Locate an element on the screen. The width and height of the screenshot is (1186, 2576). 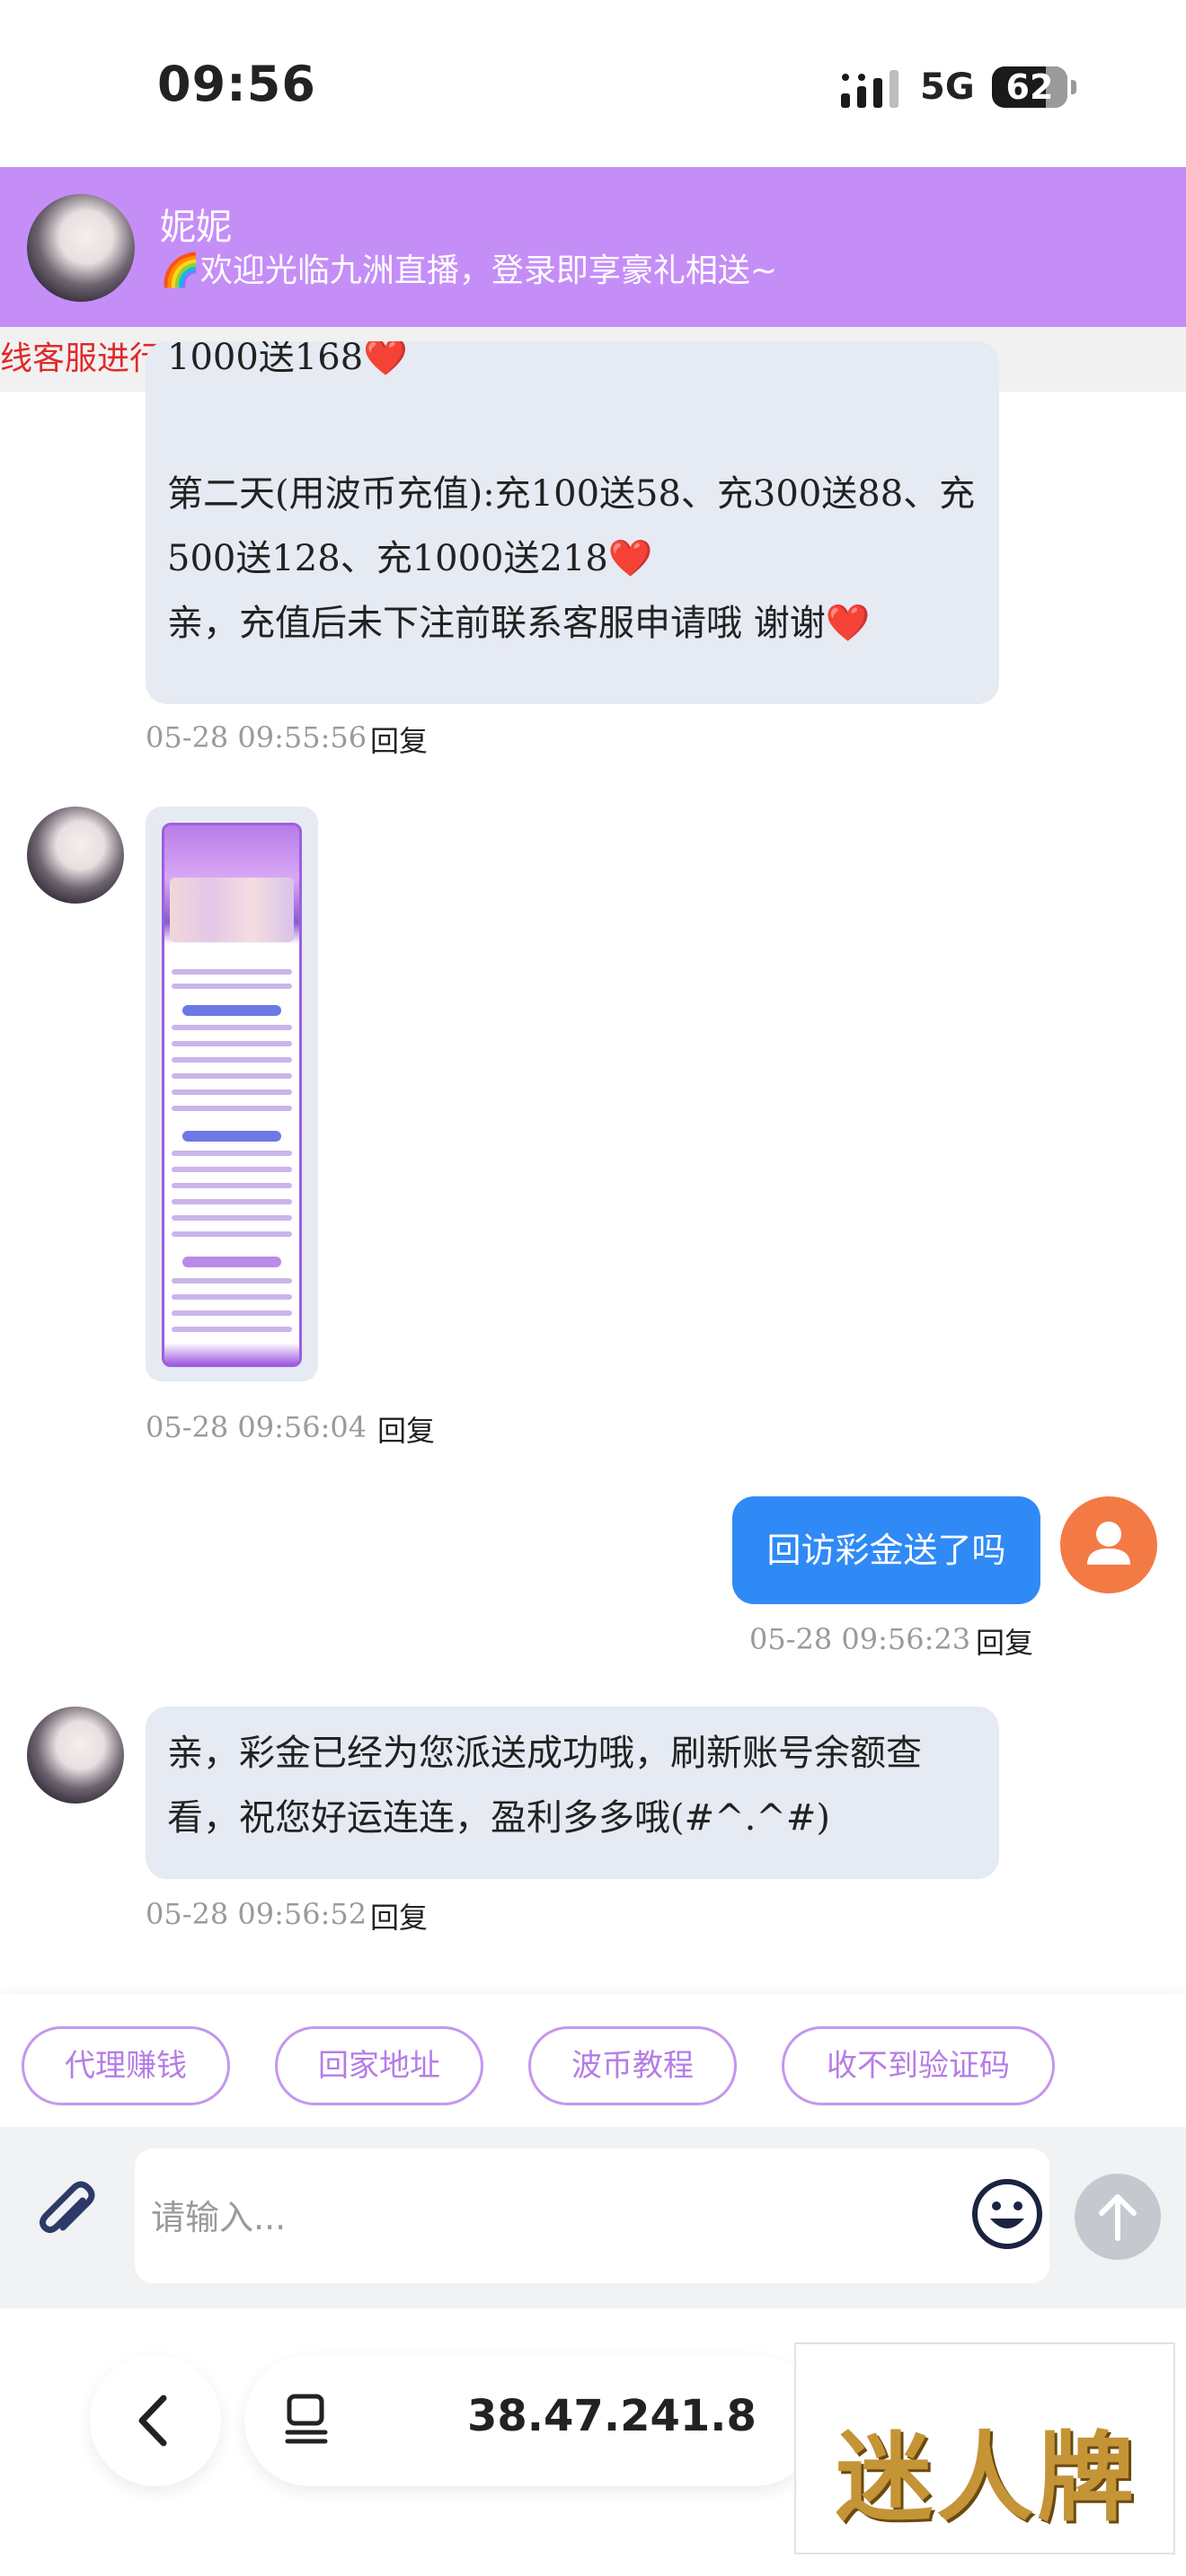
signal-icon is located at coordinates (869, 89).